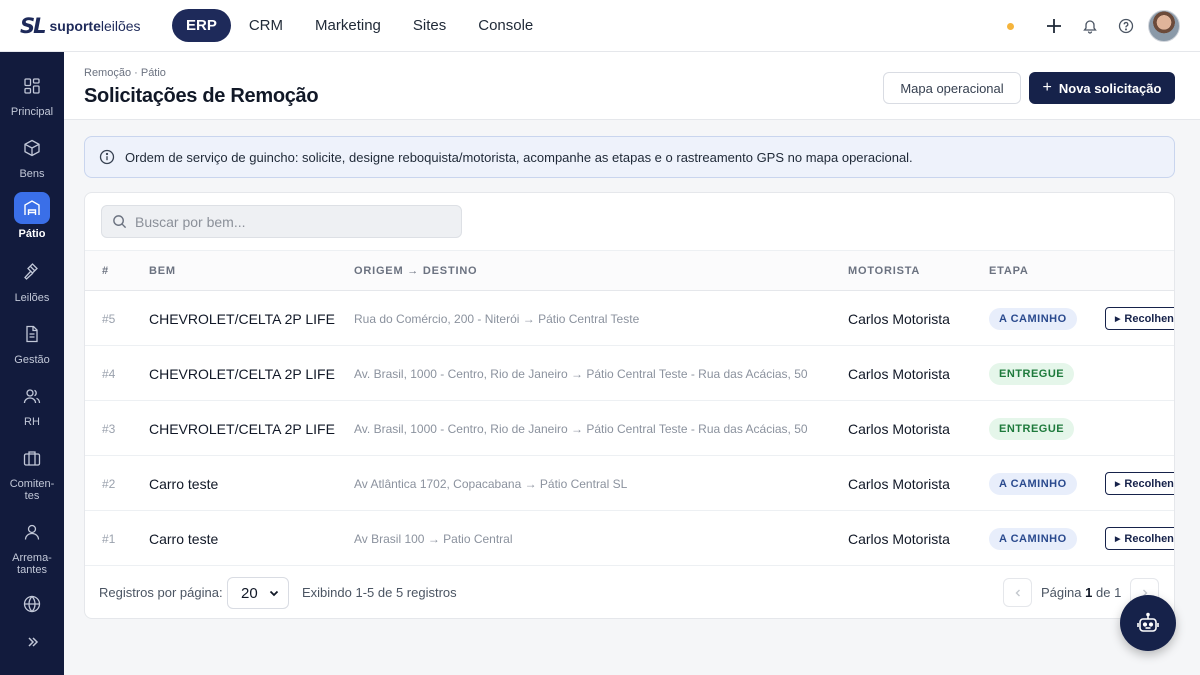  Describe the element at coordinates (120, 222) in the screenshot. I see `search-icon` at that location.